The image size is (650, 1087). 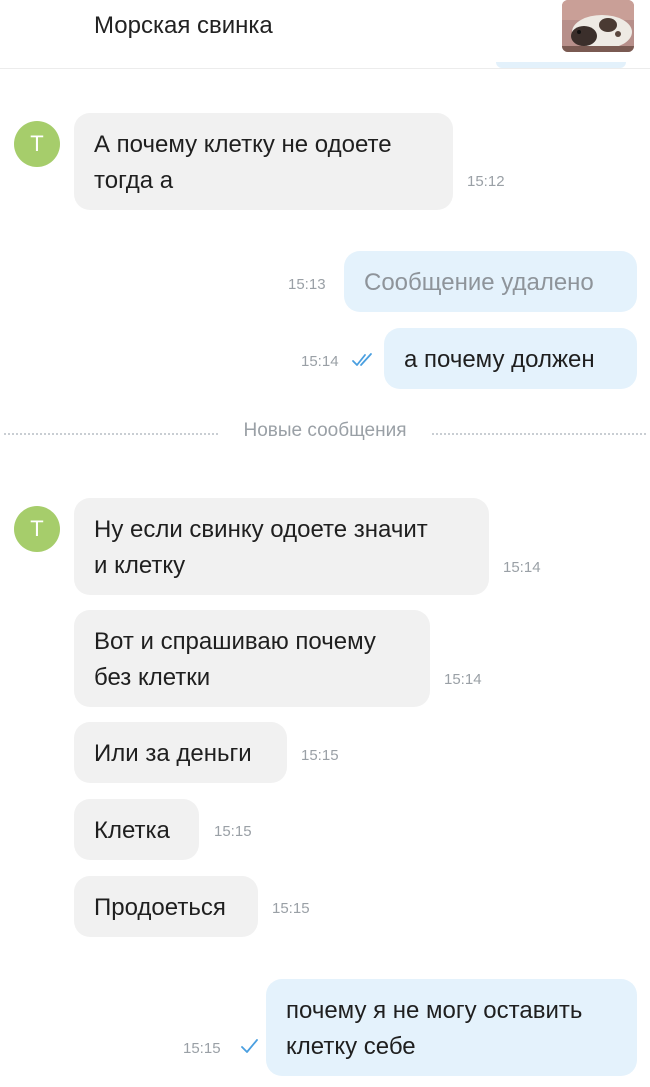 I want to click on message-time: 15:12, so click(x=486, y=181).